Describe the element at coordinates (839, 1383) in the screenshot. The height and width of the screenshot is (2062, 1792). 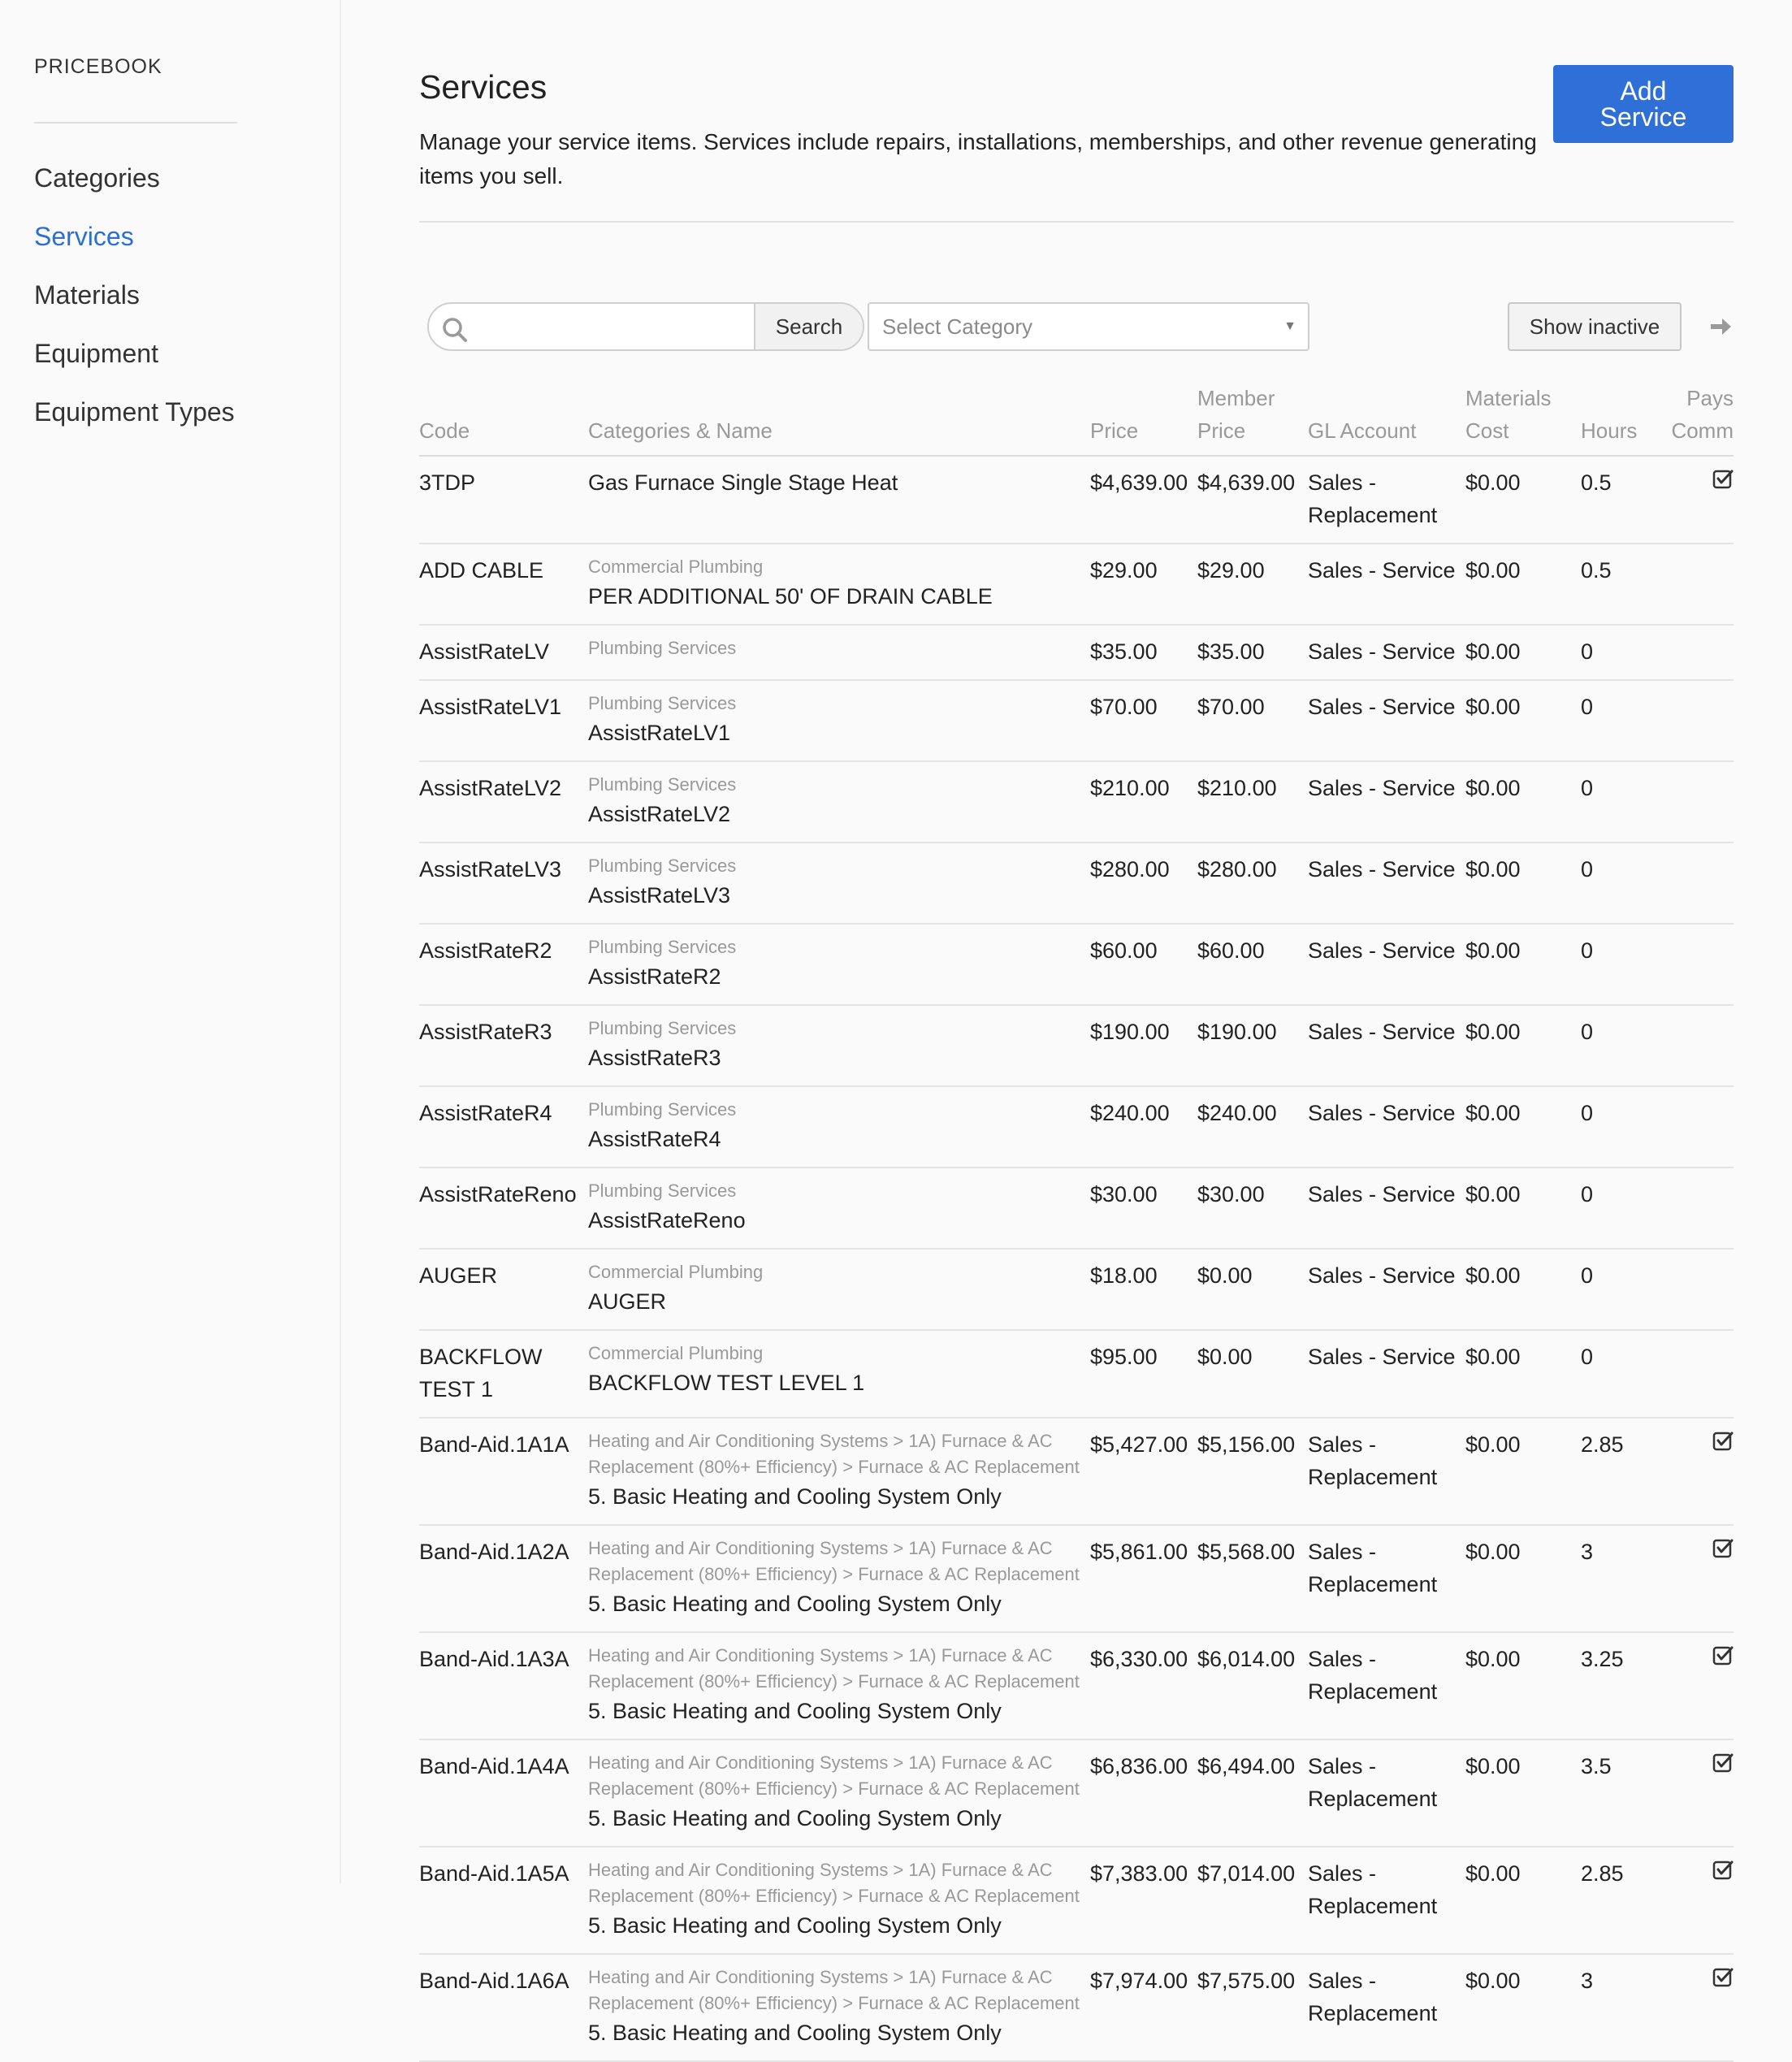
I see `service-name: BACKFLOW TEST LEVEL 1` at that location.